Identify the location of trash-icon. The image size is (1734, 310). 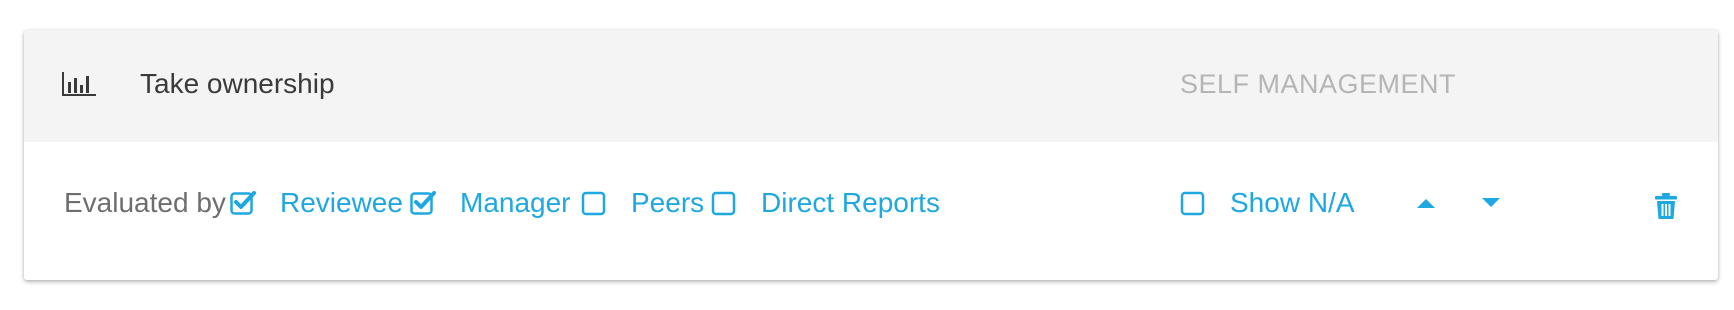
(1666, 206).